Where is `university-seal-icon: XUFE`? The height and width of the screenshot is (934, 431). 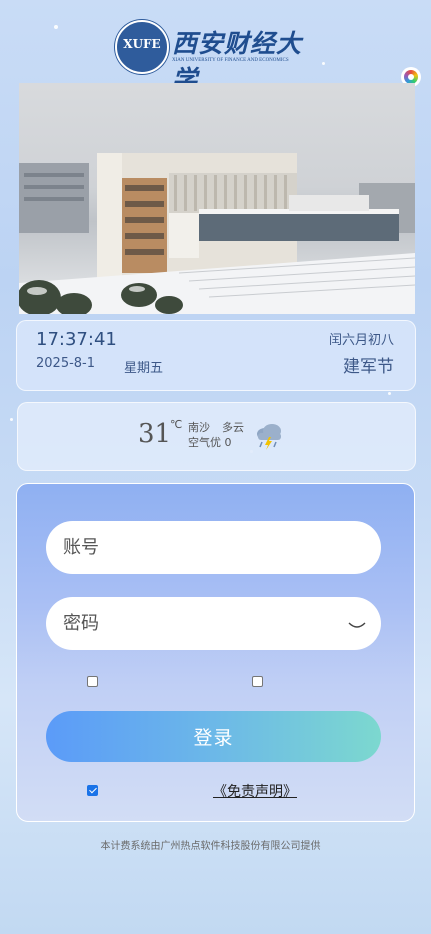
university-seal-icon: XUFE is located at coordinates (142, 47).